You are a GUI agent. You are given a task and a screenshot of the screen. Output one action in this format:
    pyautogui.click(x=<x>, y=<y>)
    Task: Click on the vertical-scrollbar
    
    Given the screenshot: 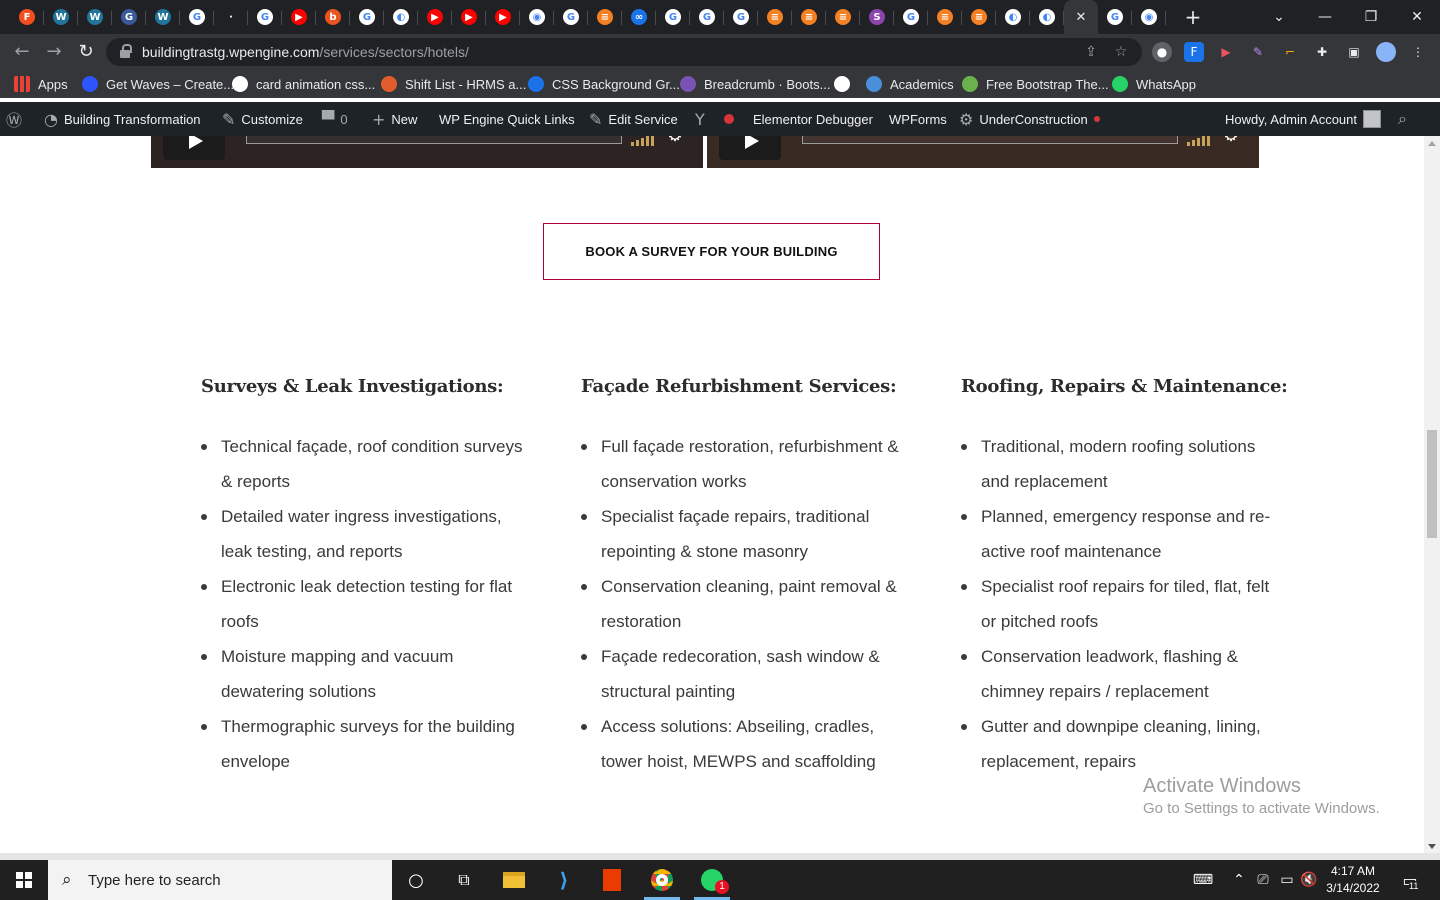 What is the action you would take?
    pyautogui.click(x=1432, y=494)
    